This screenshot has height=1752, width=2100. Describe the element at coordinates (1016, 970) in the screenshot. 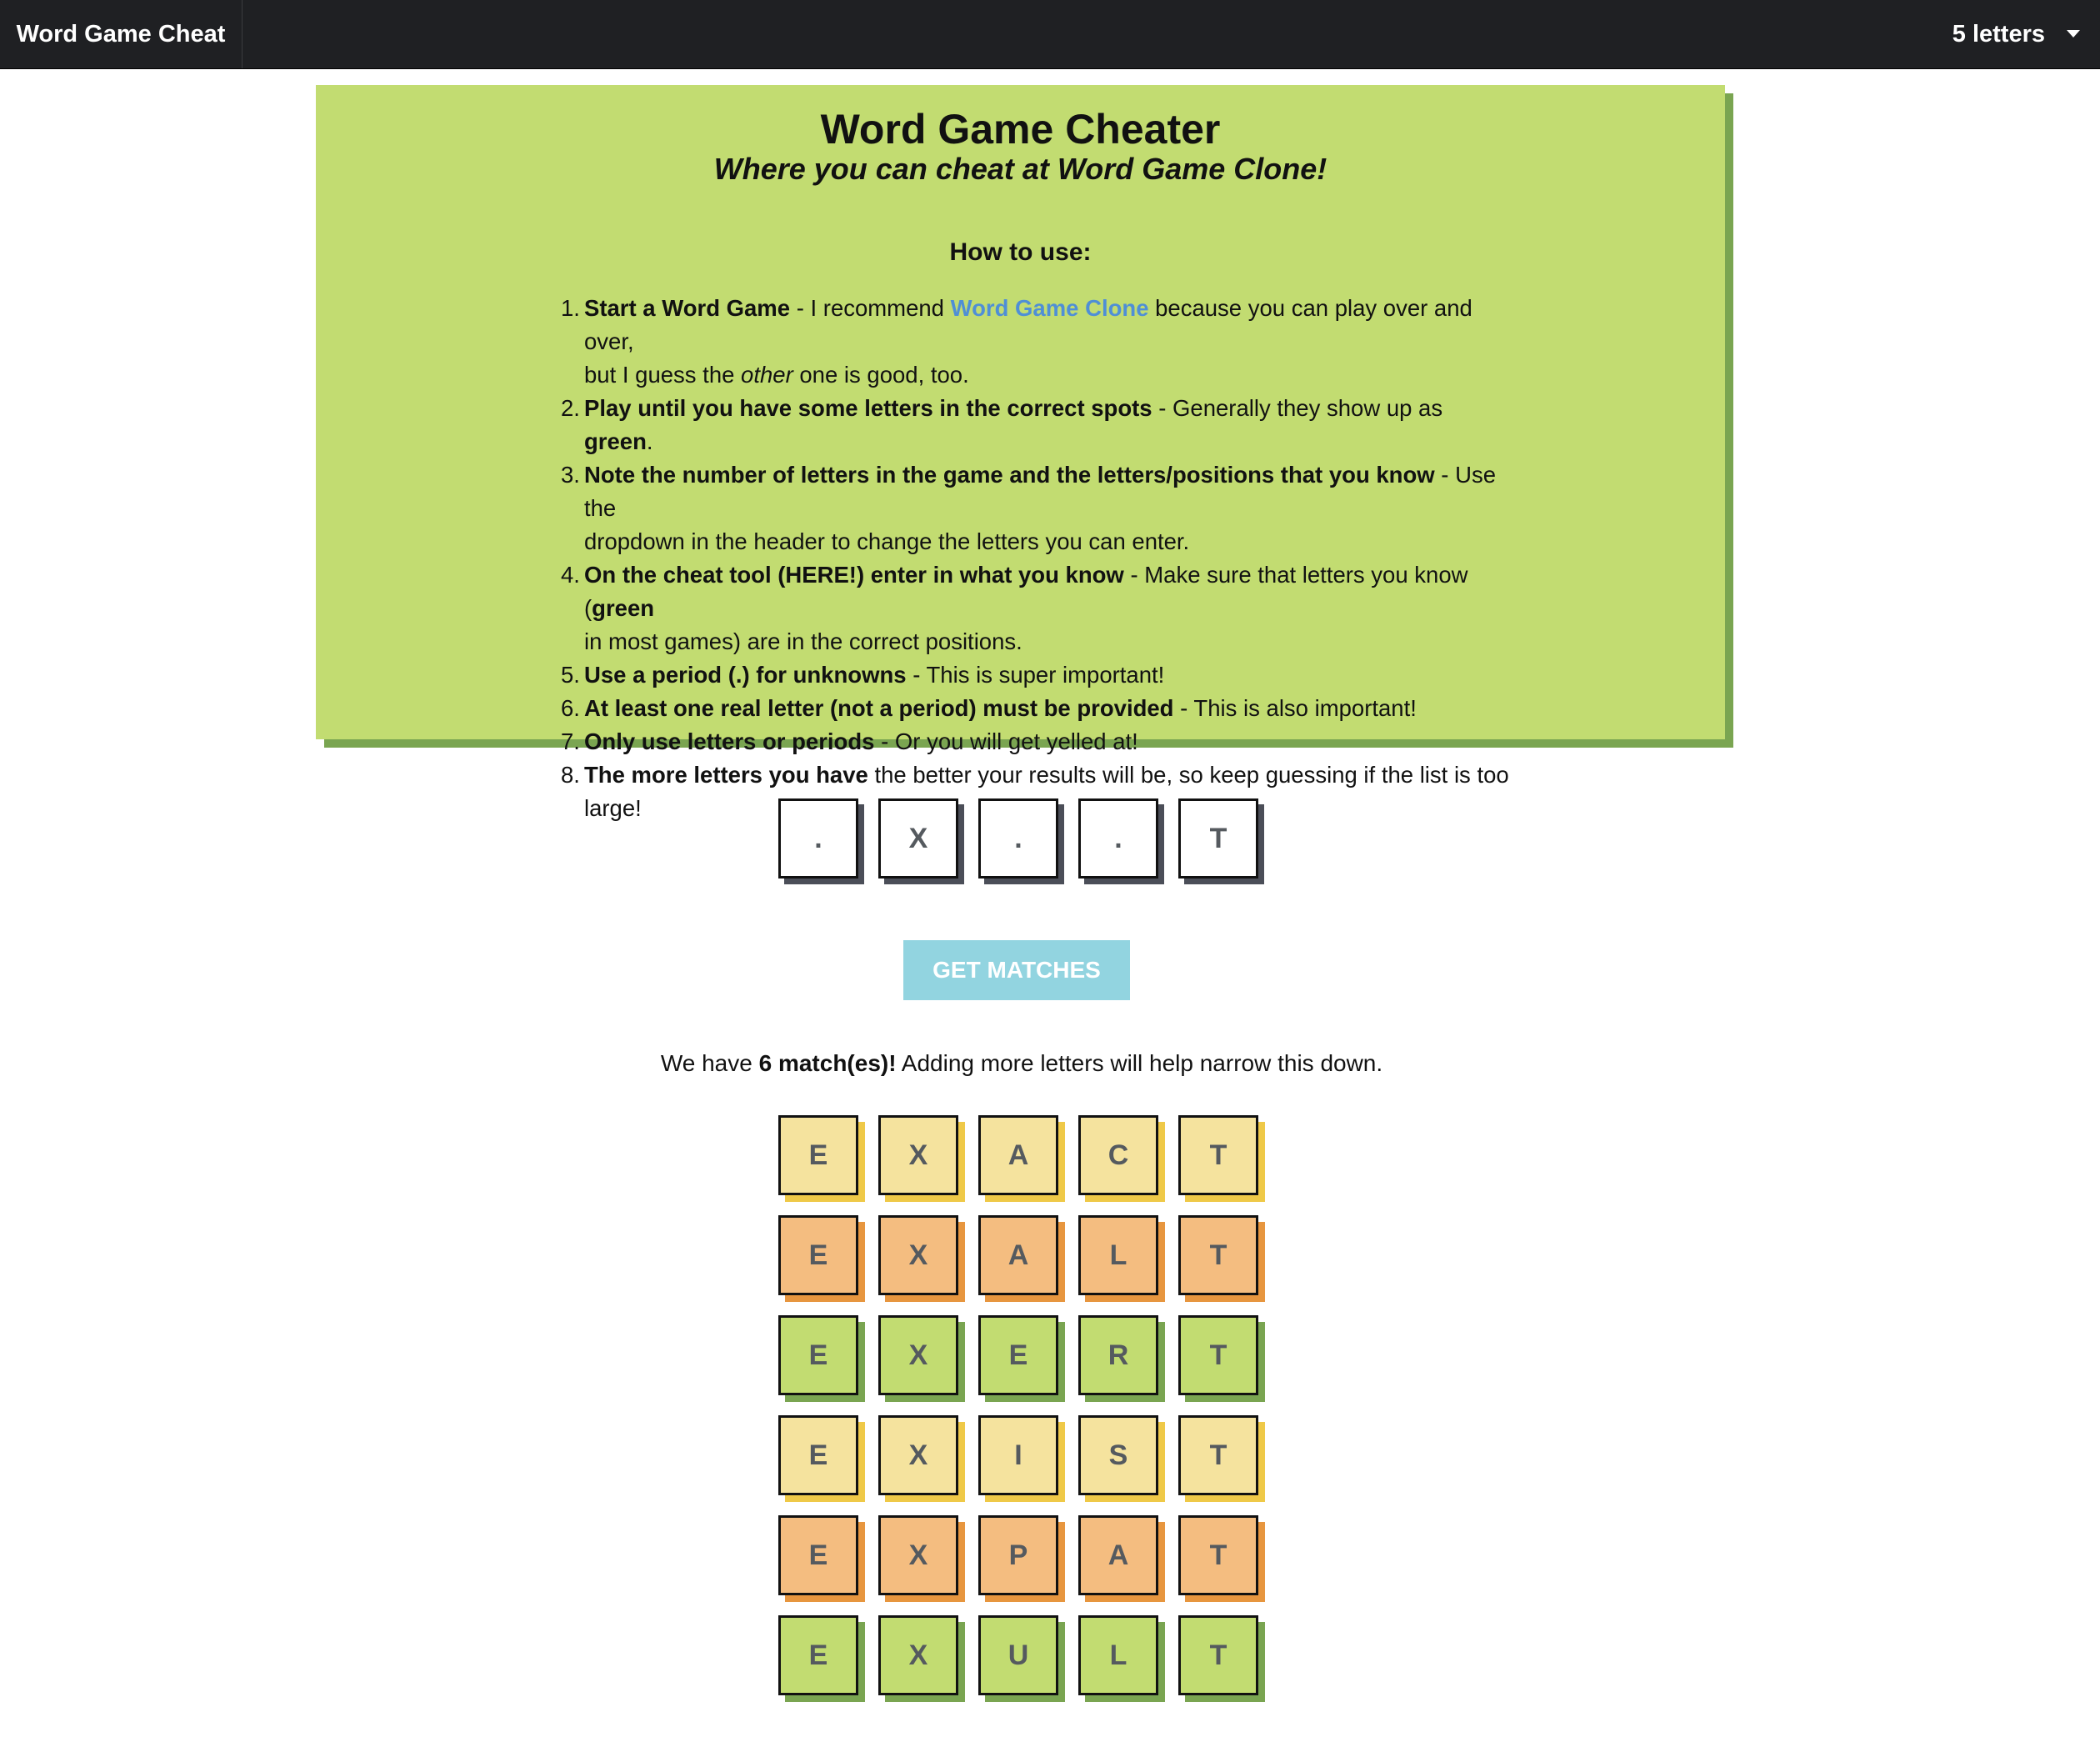

I see `get-matches-button: GET MATCHES` at that location.